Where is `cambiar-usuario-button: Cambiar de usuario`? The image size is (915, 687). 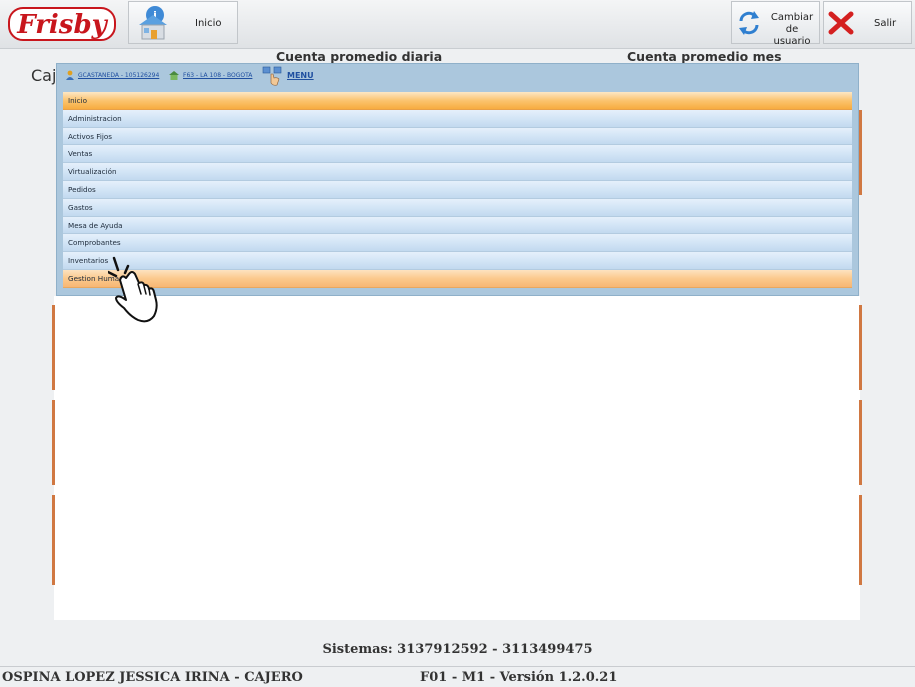
cambiar-usuario-button: Cambiar de usuario is located at coordinates (775, 24).